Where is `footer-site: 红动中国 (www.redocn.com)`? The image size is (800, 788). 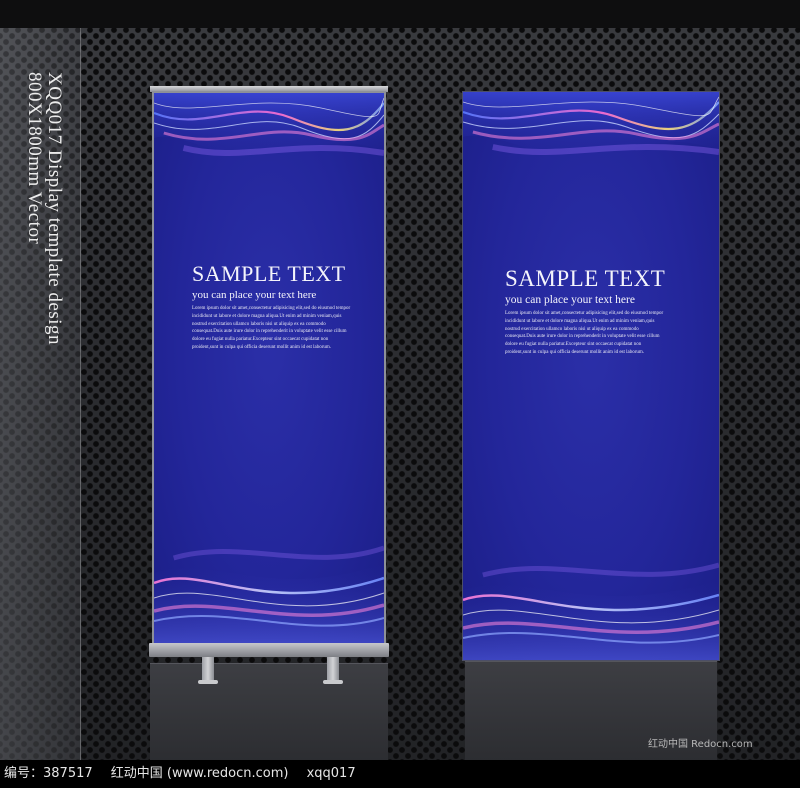
footer-site: 红动中国 (www.redocn.com) is located at coordinates (199, 773).